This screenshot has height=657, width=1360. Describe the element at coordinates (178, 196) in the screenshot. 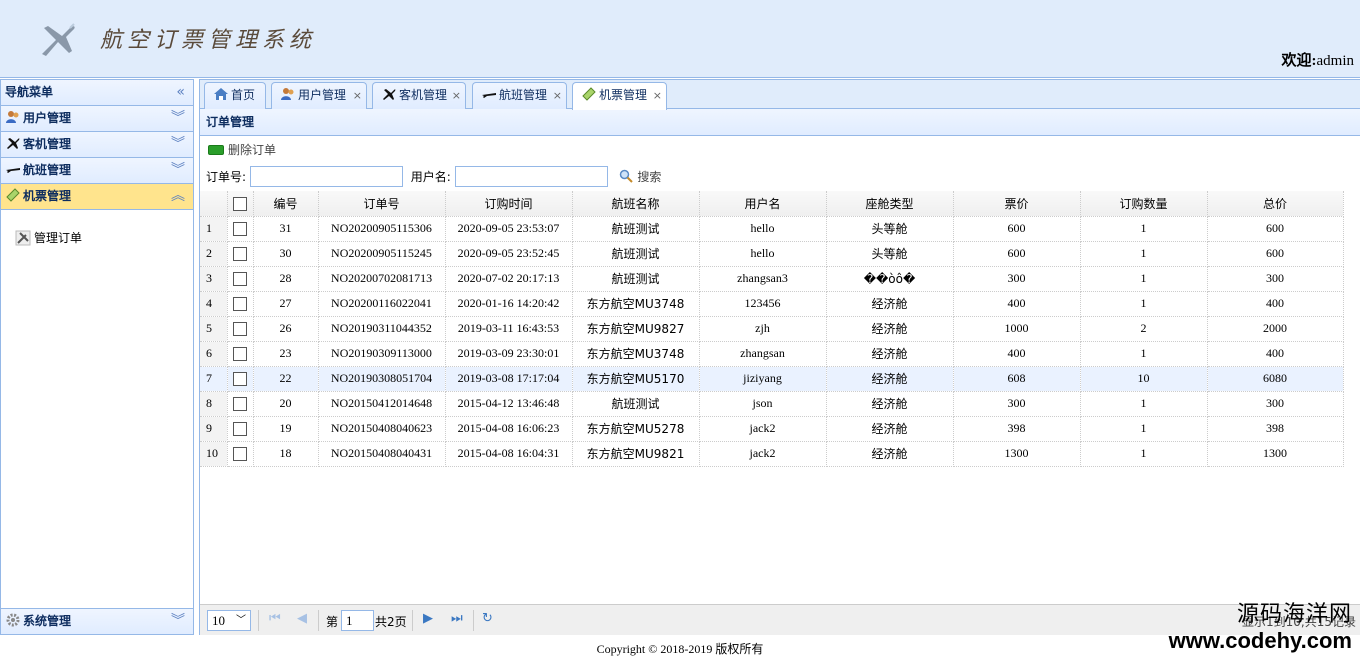

I see `collapse-icon: ︽` at that location.